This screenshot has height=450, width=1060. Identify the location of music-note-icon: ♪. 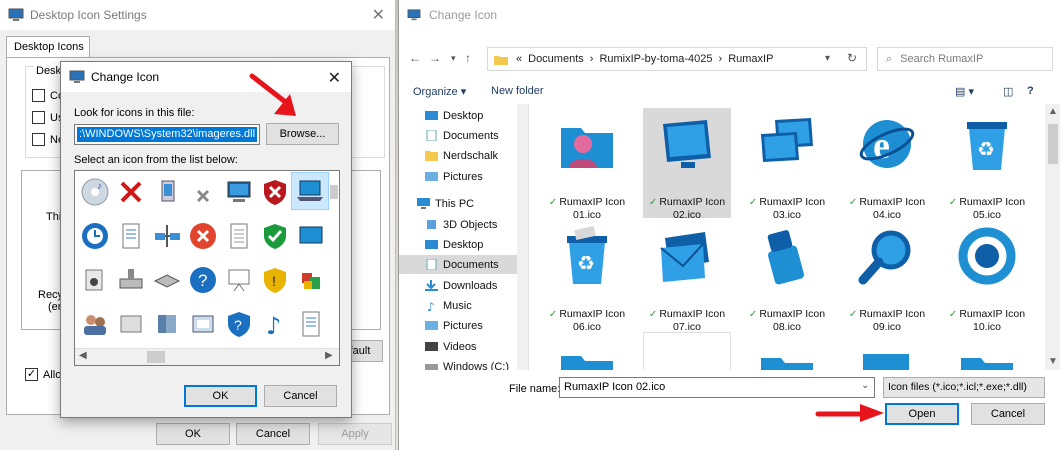
(275, 324).